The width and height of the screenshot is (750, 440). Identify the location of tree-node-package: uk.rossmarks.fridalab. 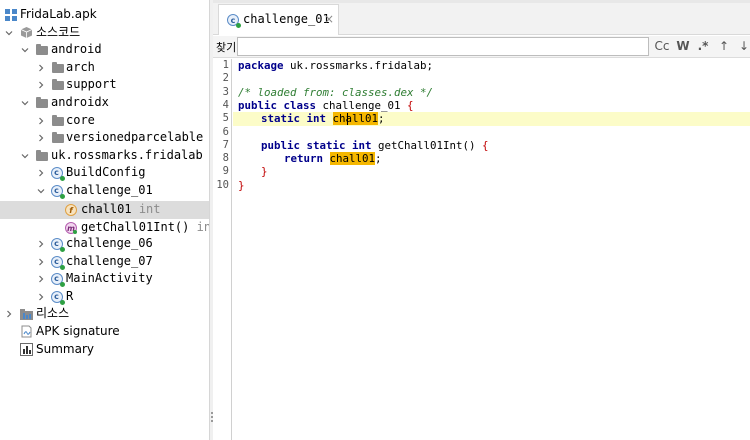
(104, 156).